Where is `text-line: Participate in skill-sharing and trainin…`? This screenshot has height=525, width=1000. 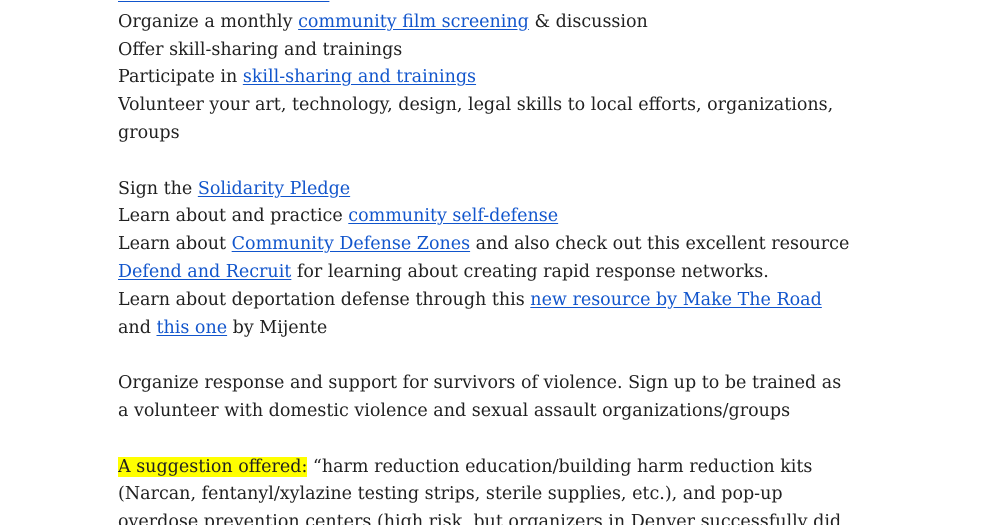 text-line: Participate in skill-sharing and trainin… is located at coordinates (508, 78).